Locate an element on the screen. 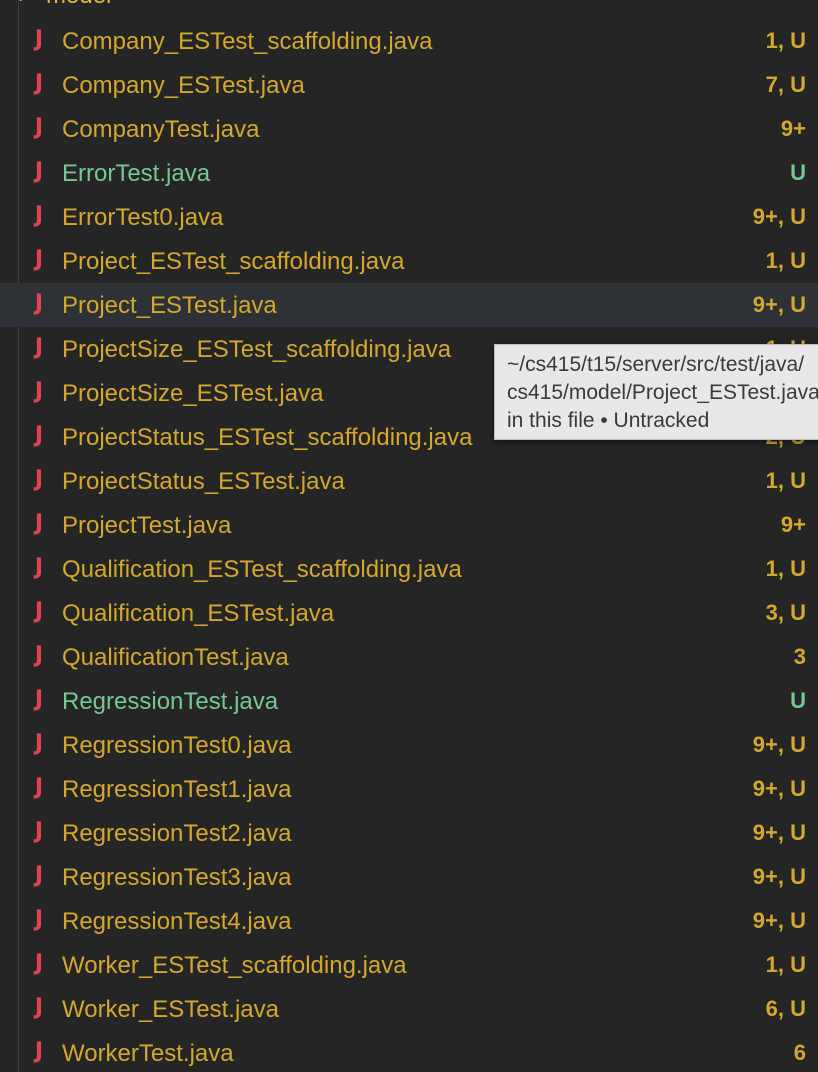  file-name: RegressionTest4.java is located at coordinates (177, 921).